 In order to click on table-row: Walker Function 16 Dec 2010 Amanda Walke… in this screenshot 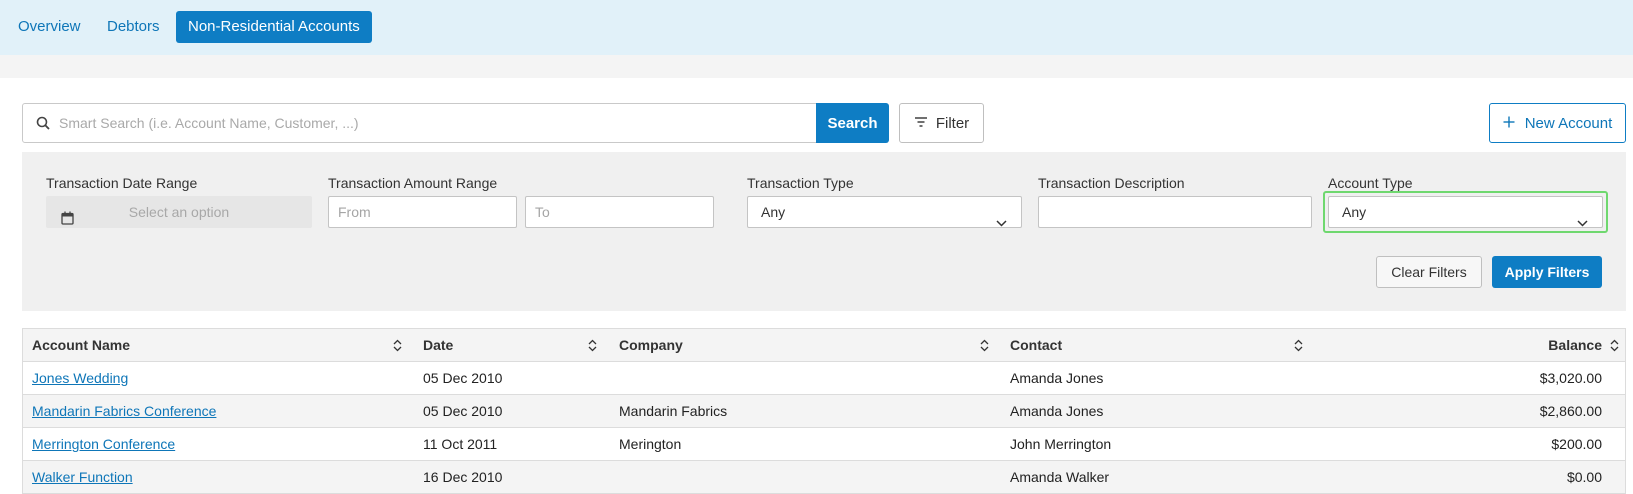, I will do `click(824, 477)`.